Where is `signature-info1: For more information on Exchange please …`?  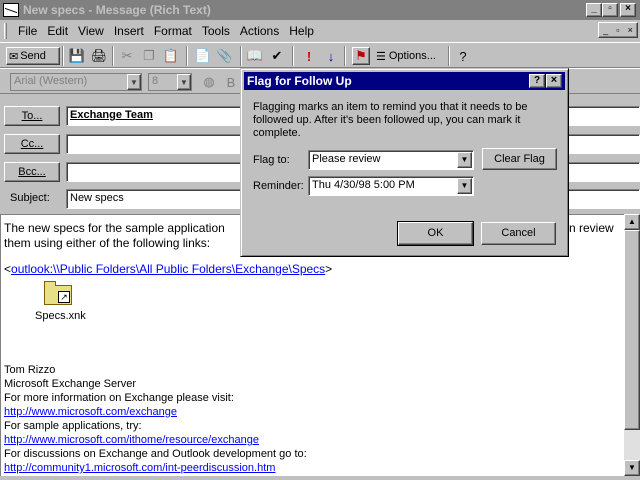 signature-info1: For more information on Exchange please … is located at coordinates (119, 398).